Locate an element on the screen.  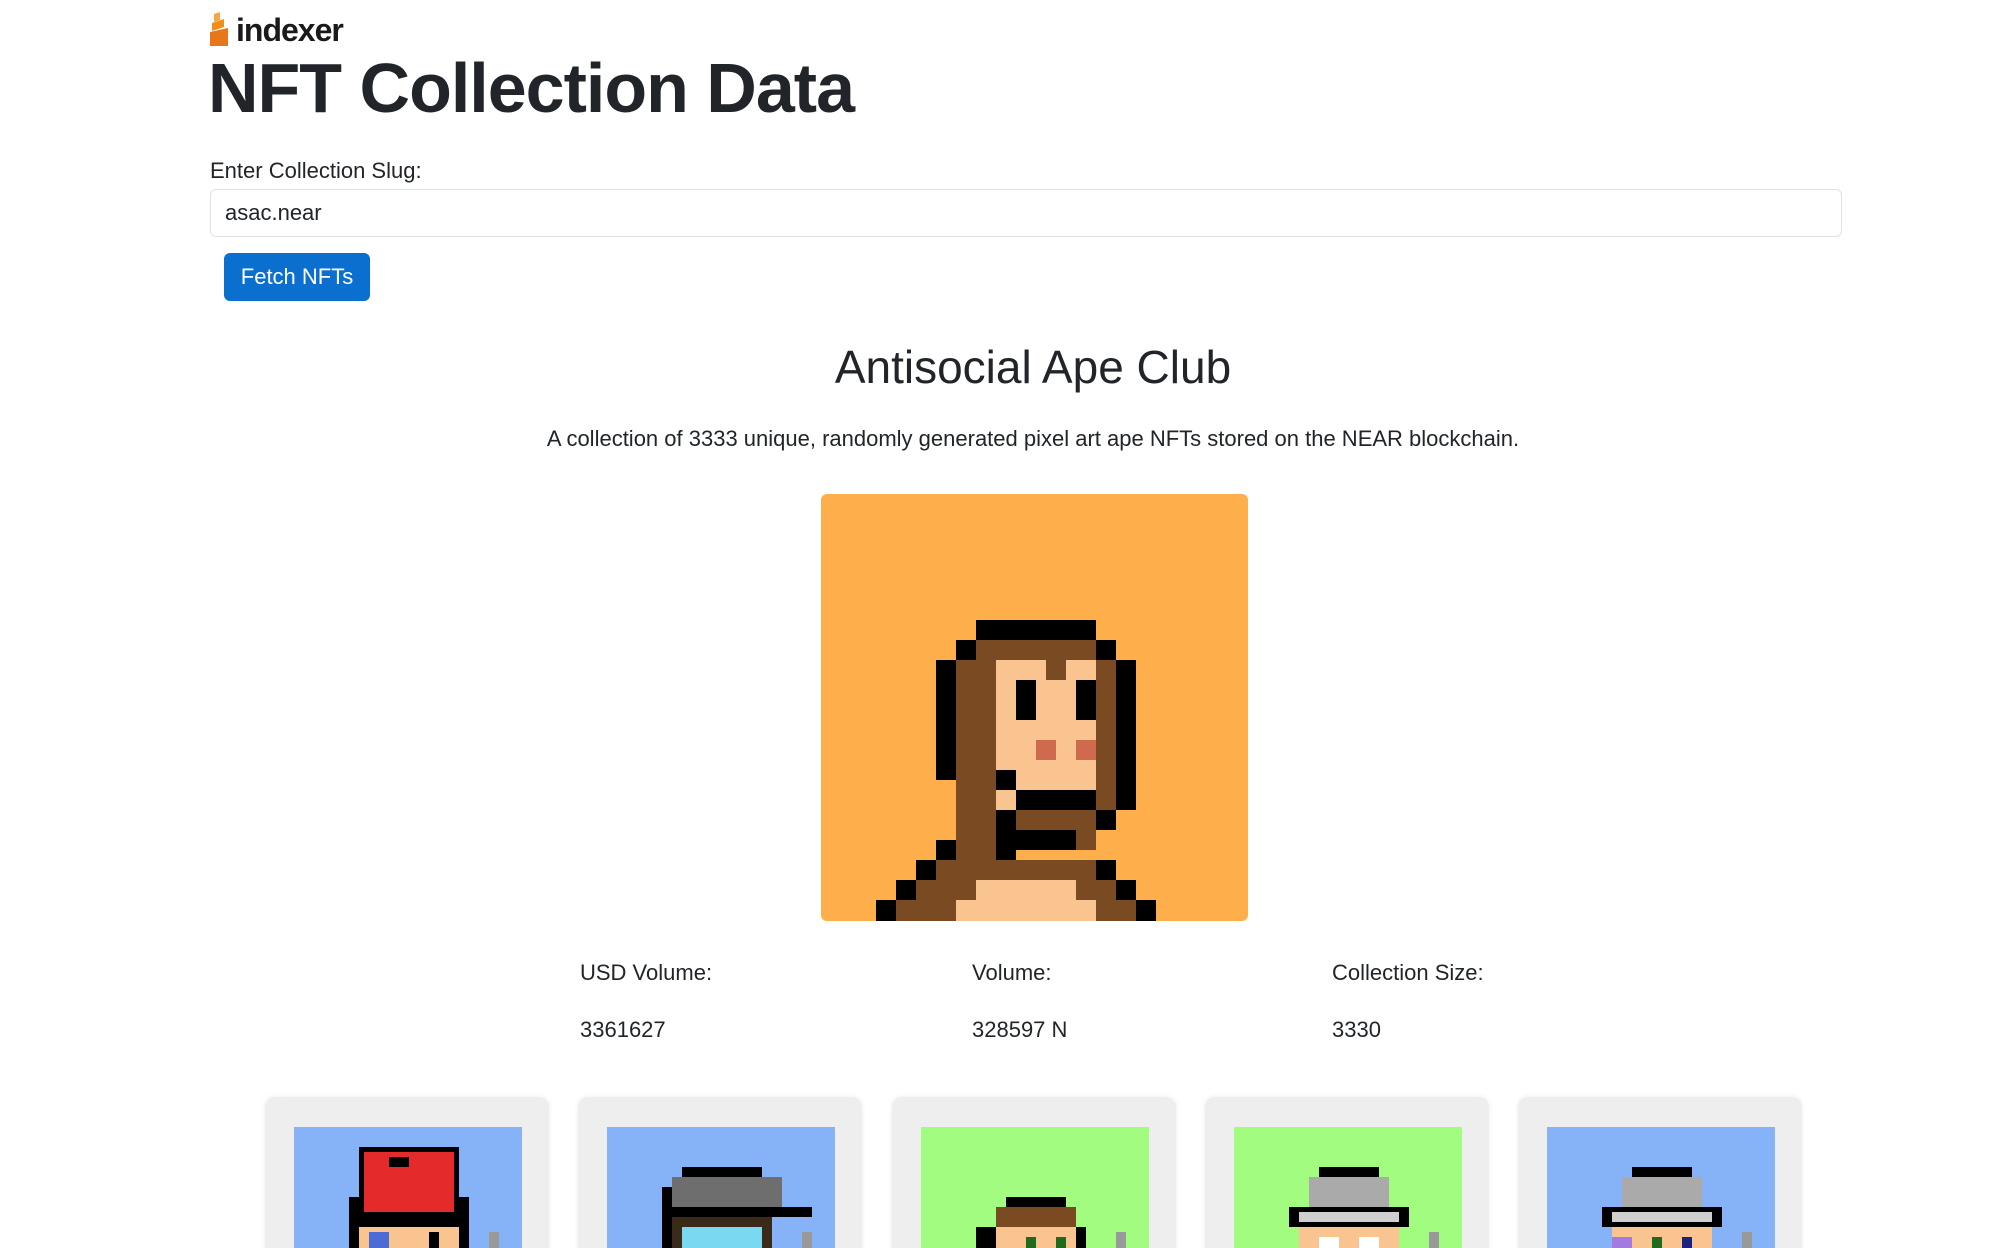
indexer-logo-icon is located at coordinates (219, 29).